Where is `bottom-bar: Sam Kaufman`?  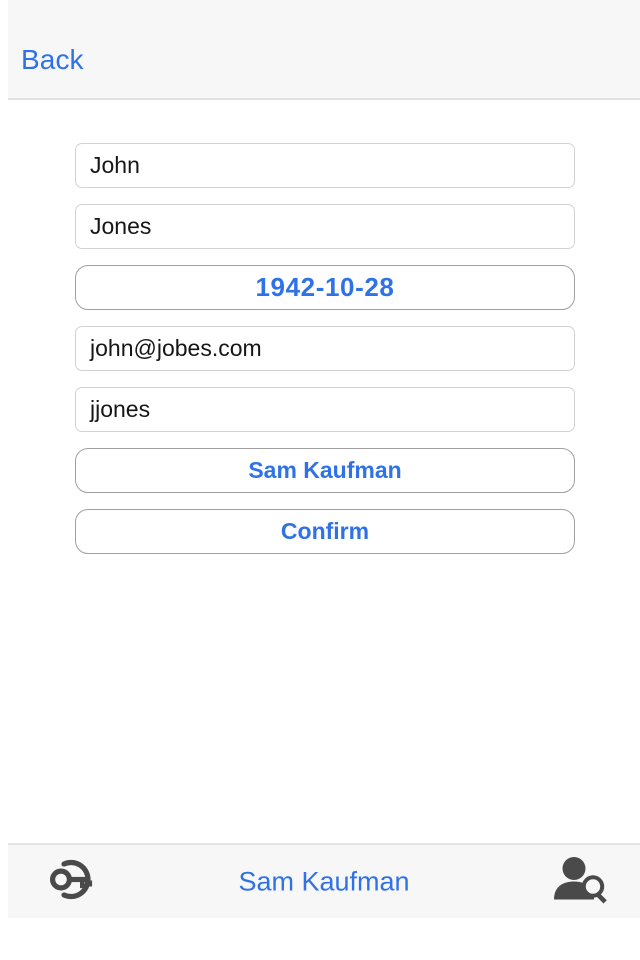
bottom-bar: Sam Kaufman is located at coordinates (324, 880).